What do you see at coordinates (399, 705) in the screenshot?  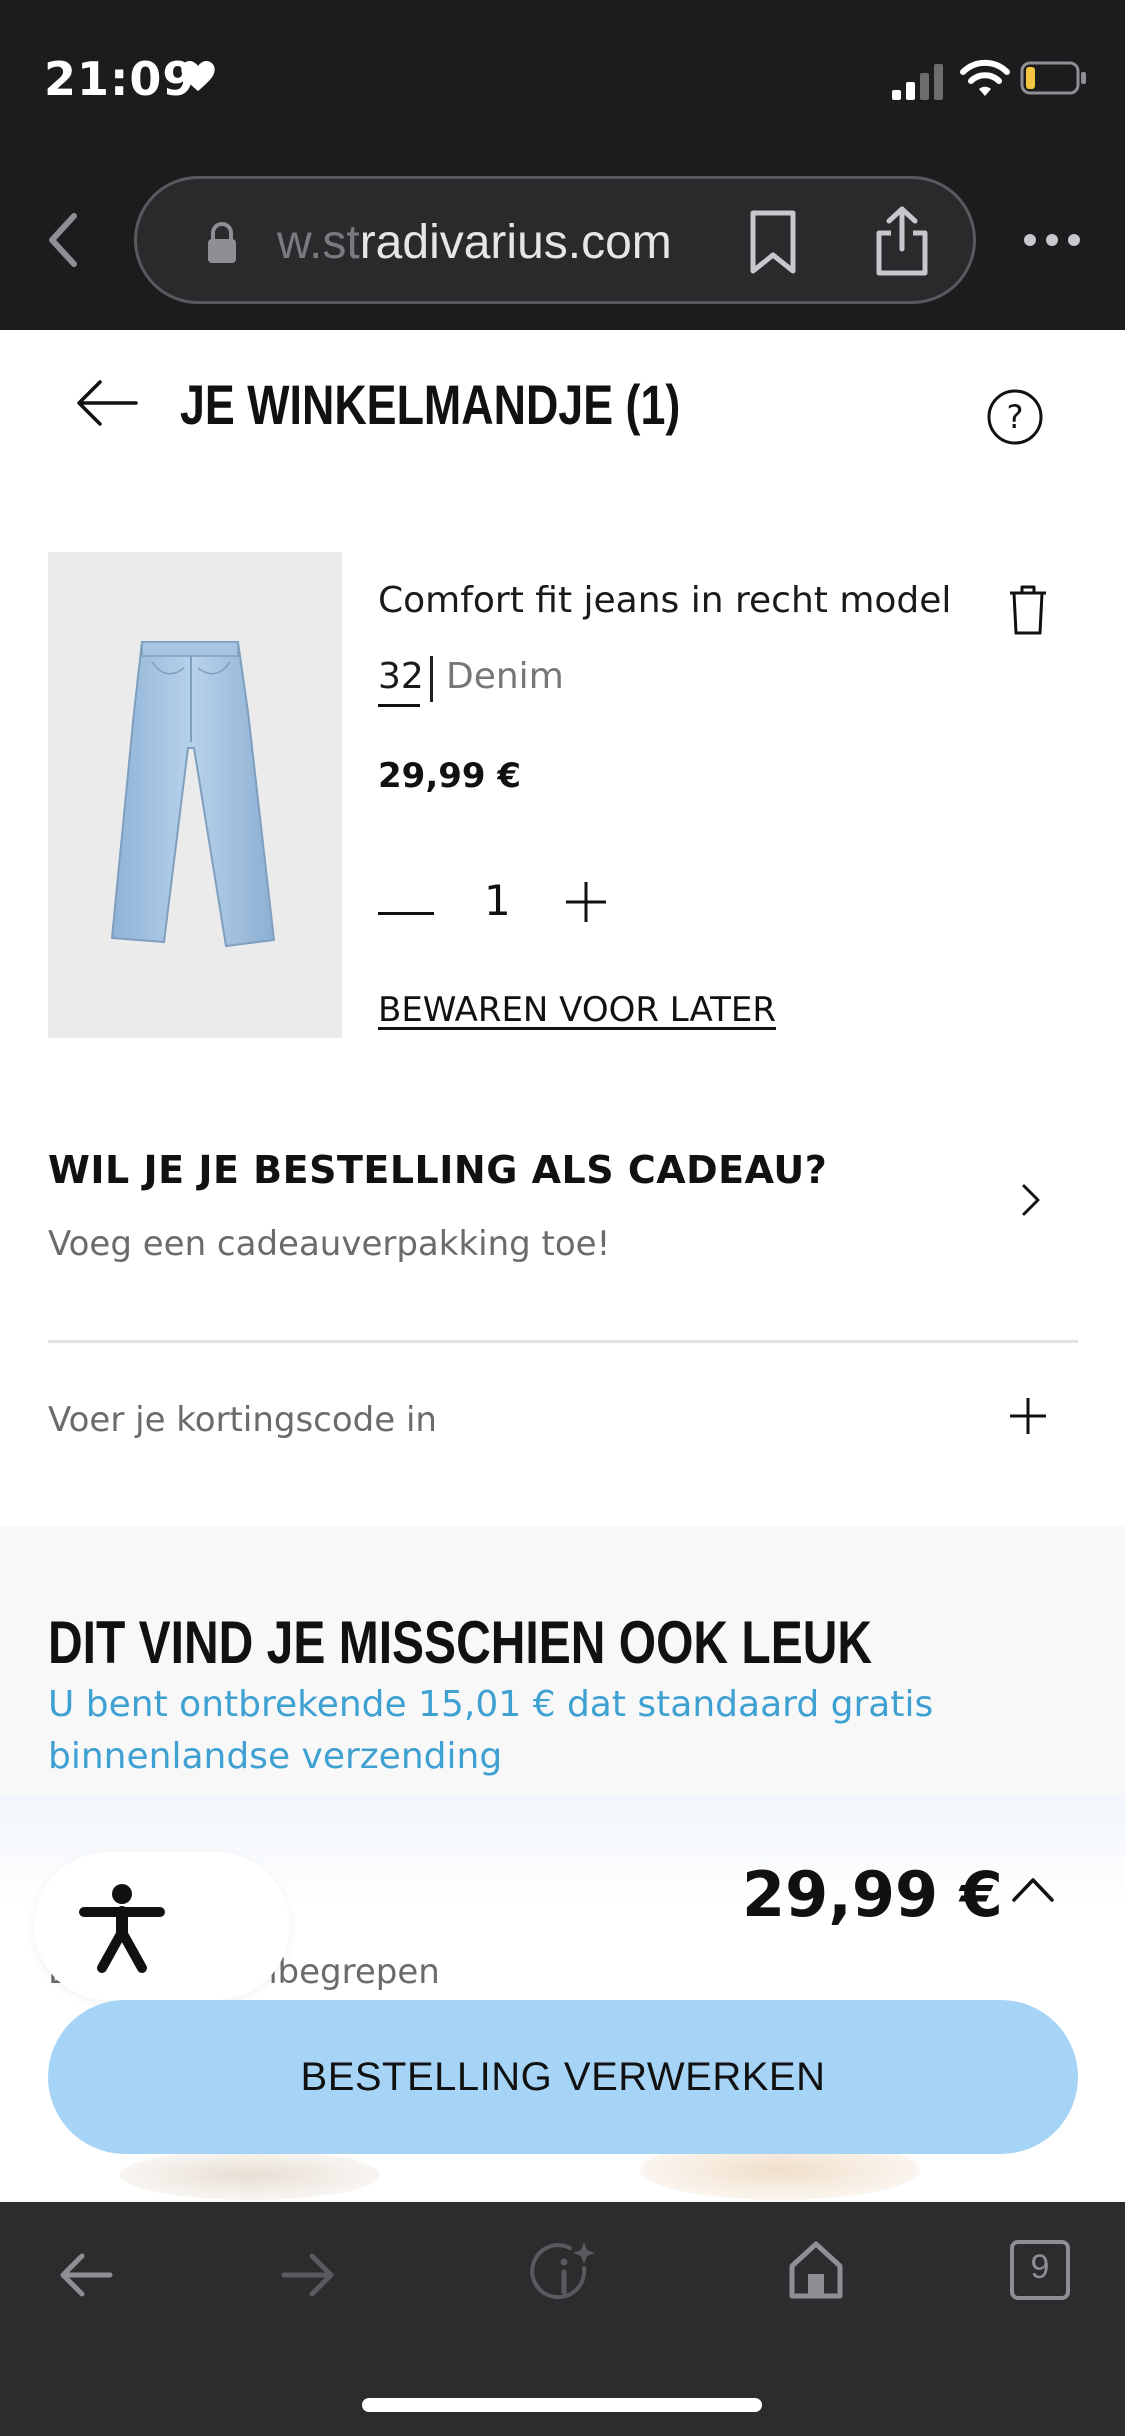 I see `size-underline` at bounding box center [399, 705].